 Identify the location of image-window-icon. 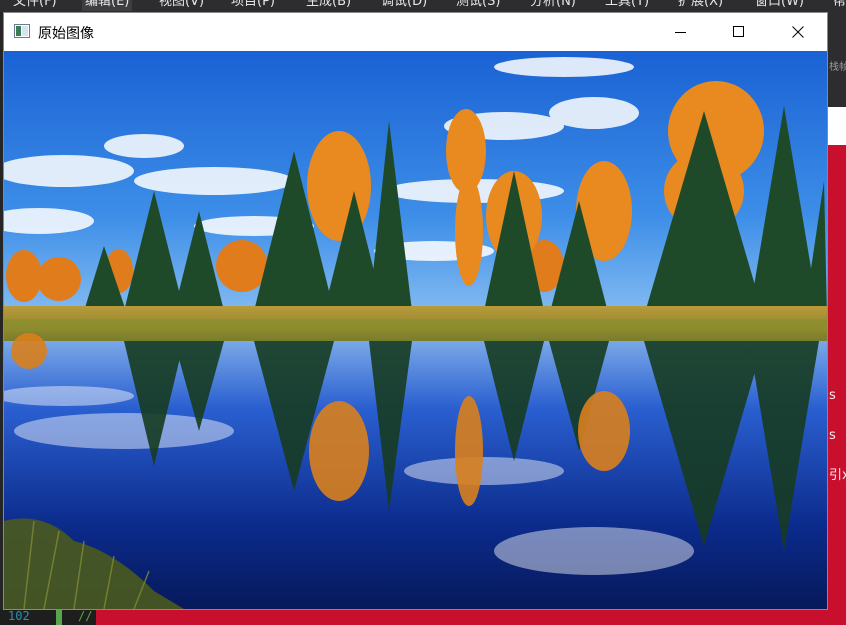
(22, 31).